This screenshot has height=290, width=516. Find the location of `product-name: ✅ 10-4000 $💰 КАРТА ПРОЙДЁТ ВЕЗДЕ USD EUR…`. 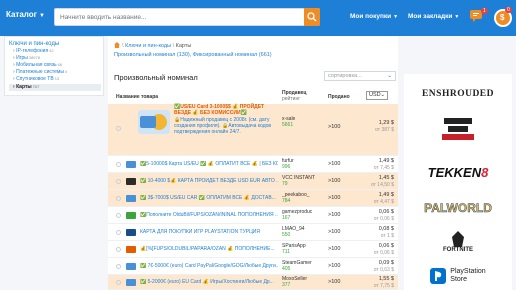

product-name: ✅ 10-4000 $💰 КАРТА ПРОЙДЁТ ВЕЗДЕ USD EUR… is located at coordinates (209, 181).